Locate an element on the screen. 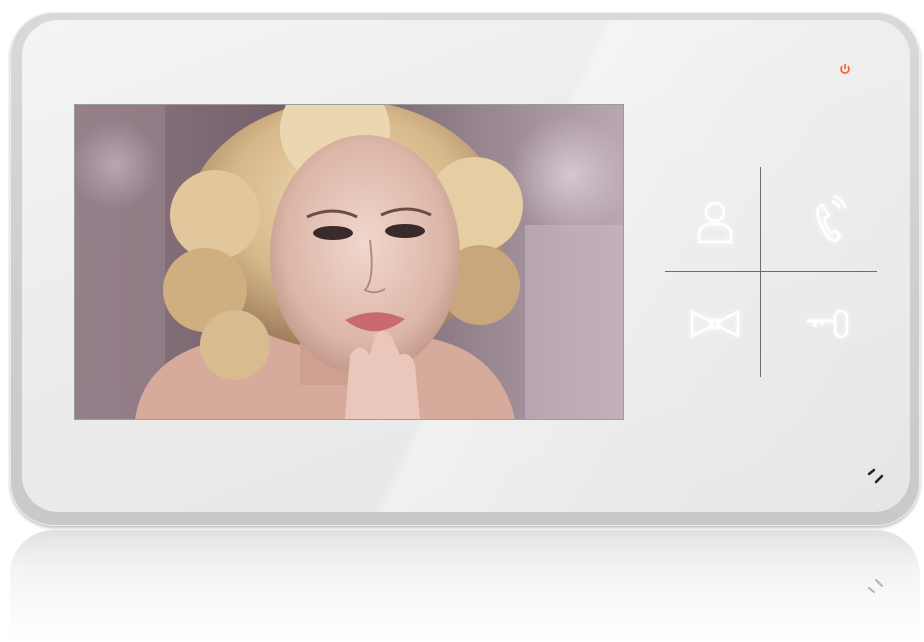 This screenshot has width=924, height=642. microphone-reflection-icon is located at coordinates (876, 586).